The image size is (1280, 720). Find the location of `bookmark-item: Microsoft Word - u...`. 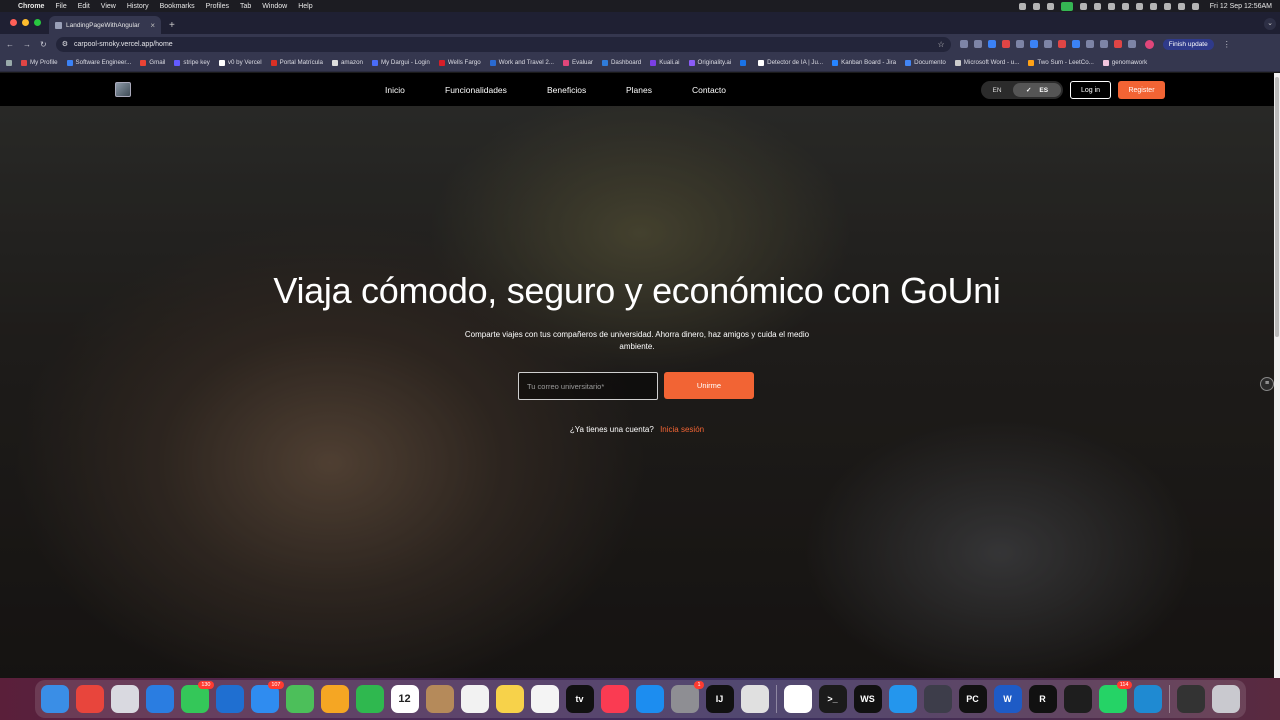

bookmark-item: Microsoft Word - u... is located at coordinates (986, 62).